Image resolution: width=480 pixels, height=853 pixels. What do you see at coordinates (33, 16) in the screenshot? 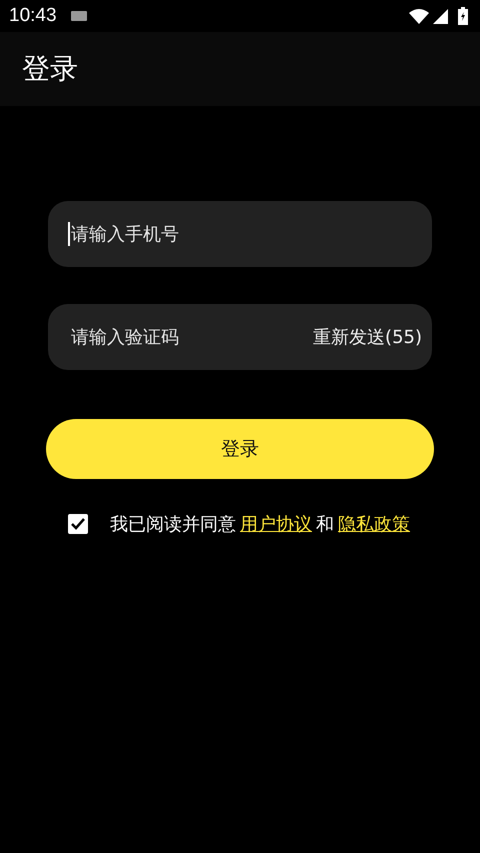
I see `status-time: 10:43` at bounding box center [33, 16].